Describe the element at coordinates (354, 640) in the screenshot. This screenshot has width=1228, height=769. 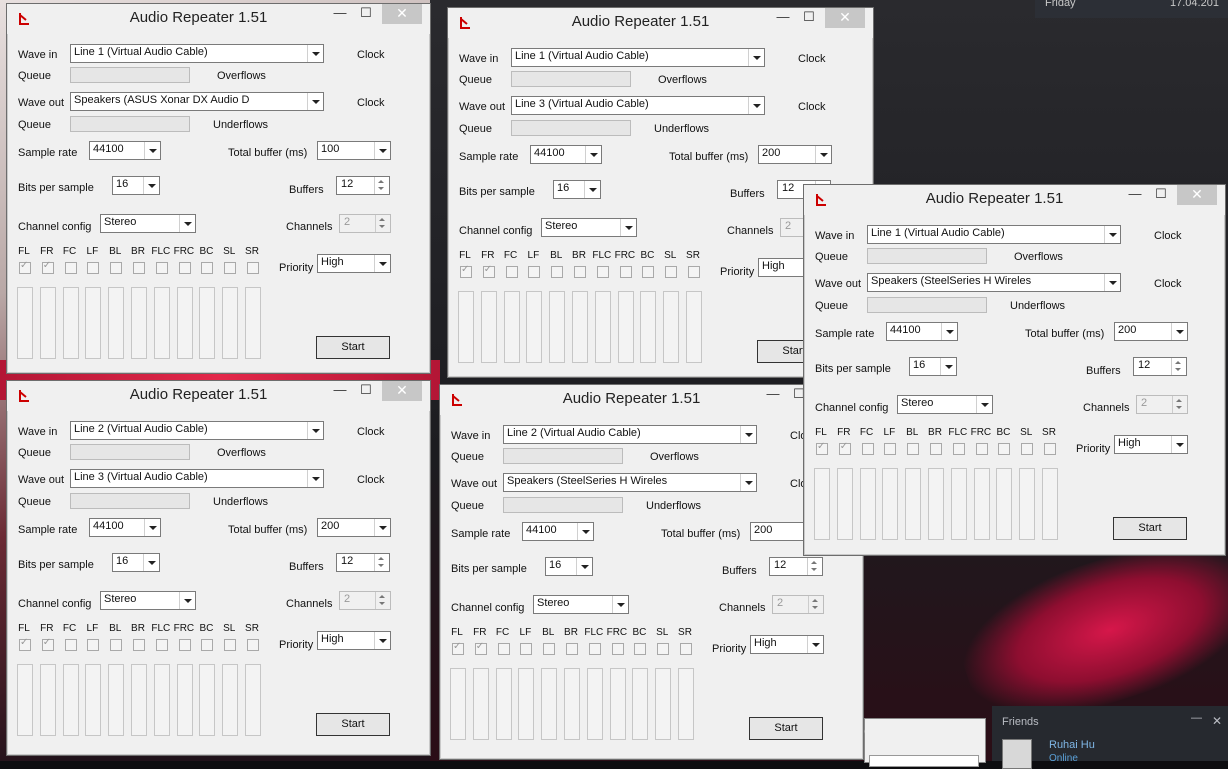
I see `priority-select: High` at that location.